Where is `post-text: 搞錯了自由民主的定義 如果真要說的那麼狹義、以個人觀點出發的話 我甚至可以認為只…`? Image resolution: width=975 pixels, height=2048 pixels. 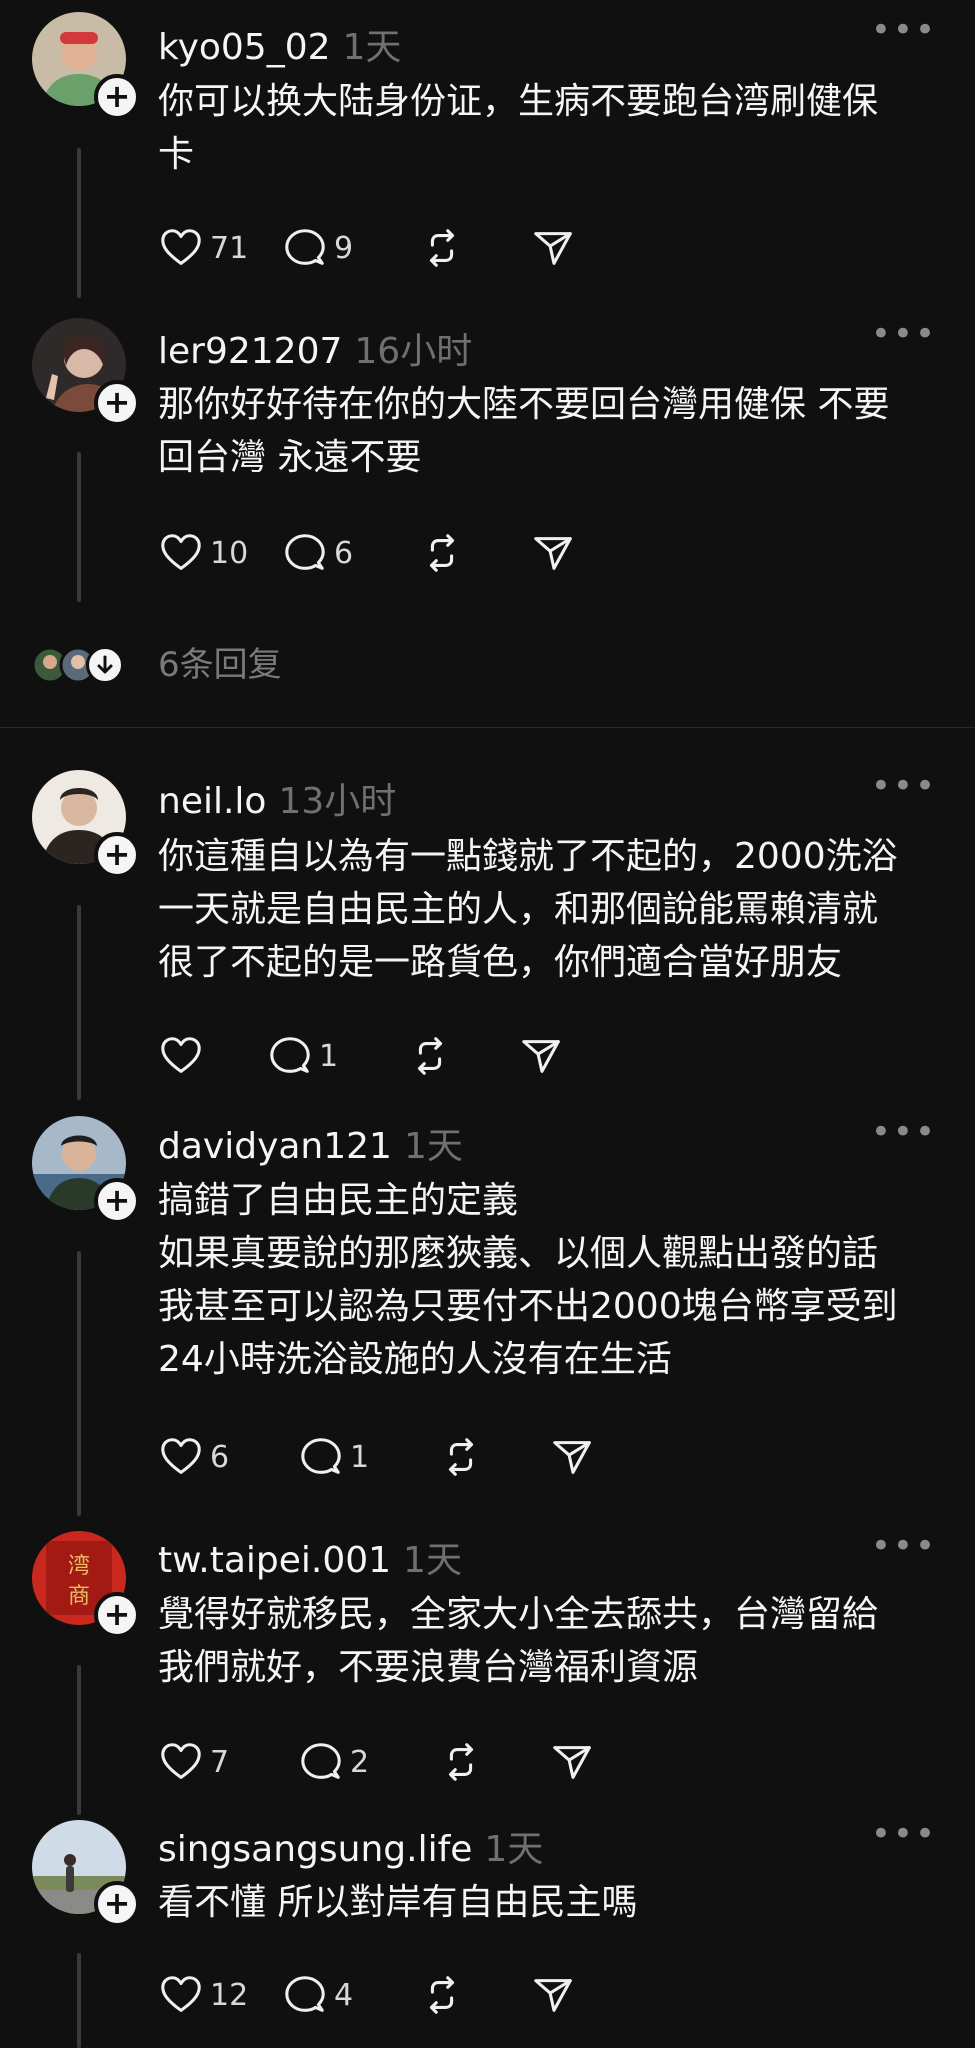 post-text: 搞錯了自由民主的定義 如果真要說的那麼狹義、以個人觀點出發的話 我甚至可以認為只… is located at coordinates (553, 1280).